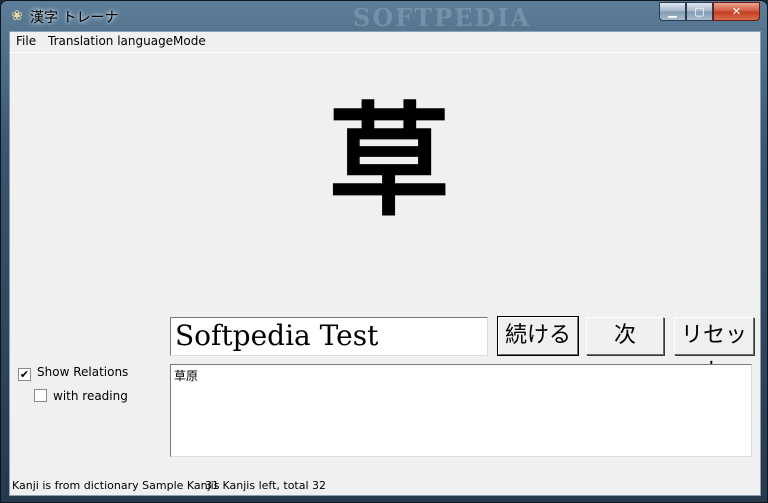  I want to click on with-reading-label: with reading, so click(90, 396).